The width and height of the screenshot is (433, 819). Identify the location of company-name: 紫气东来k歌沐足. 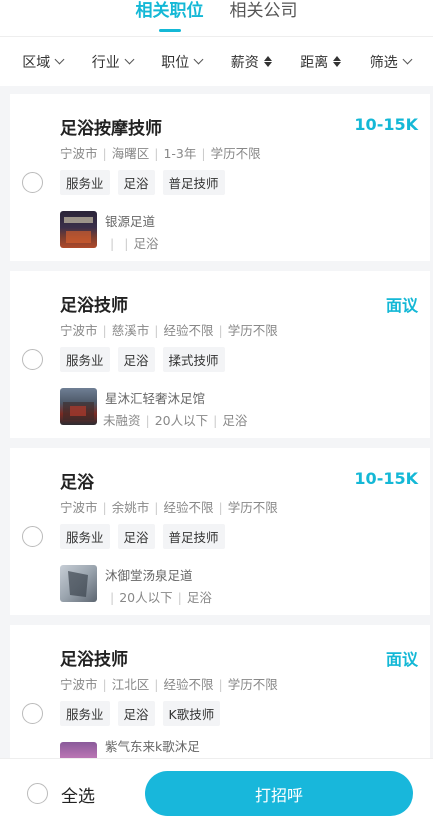
(152, 746).